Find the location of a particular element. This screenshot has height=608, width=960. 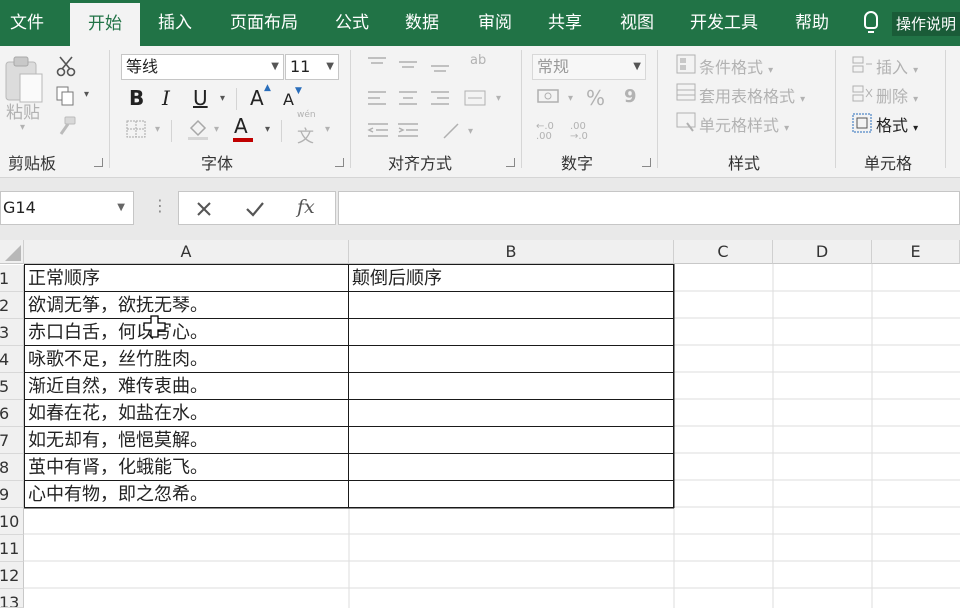

formula-buttons: fx is located at coordinates (257, 208).